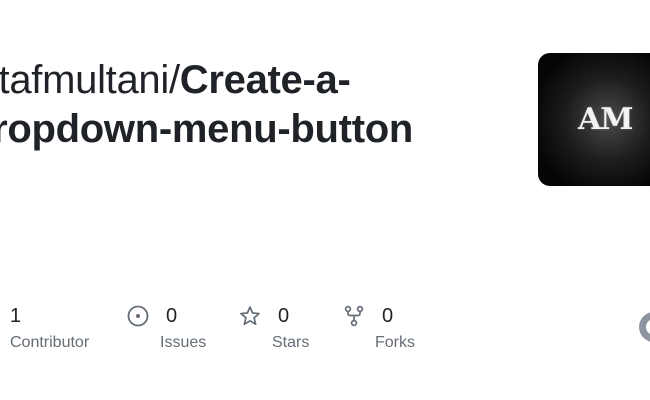  I want to click on star-icon, so click(250, 316).